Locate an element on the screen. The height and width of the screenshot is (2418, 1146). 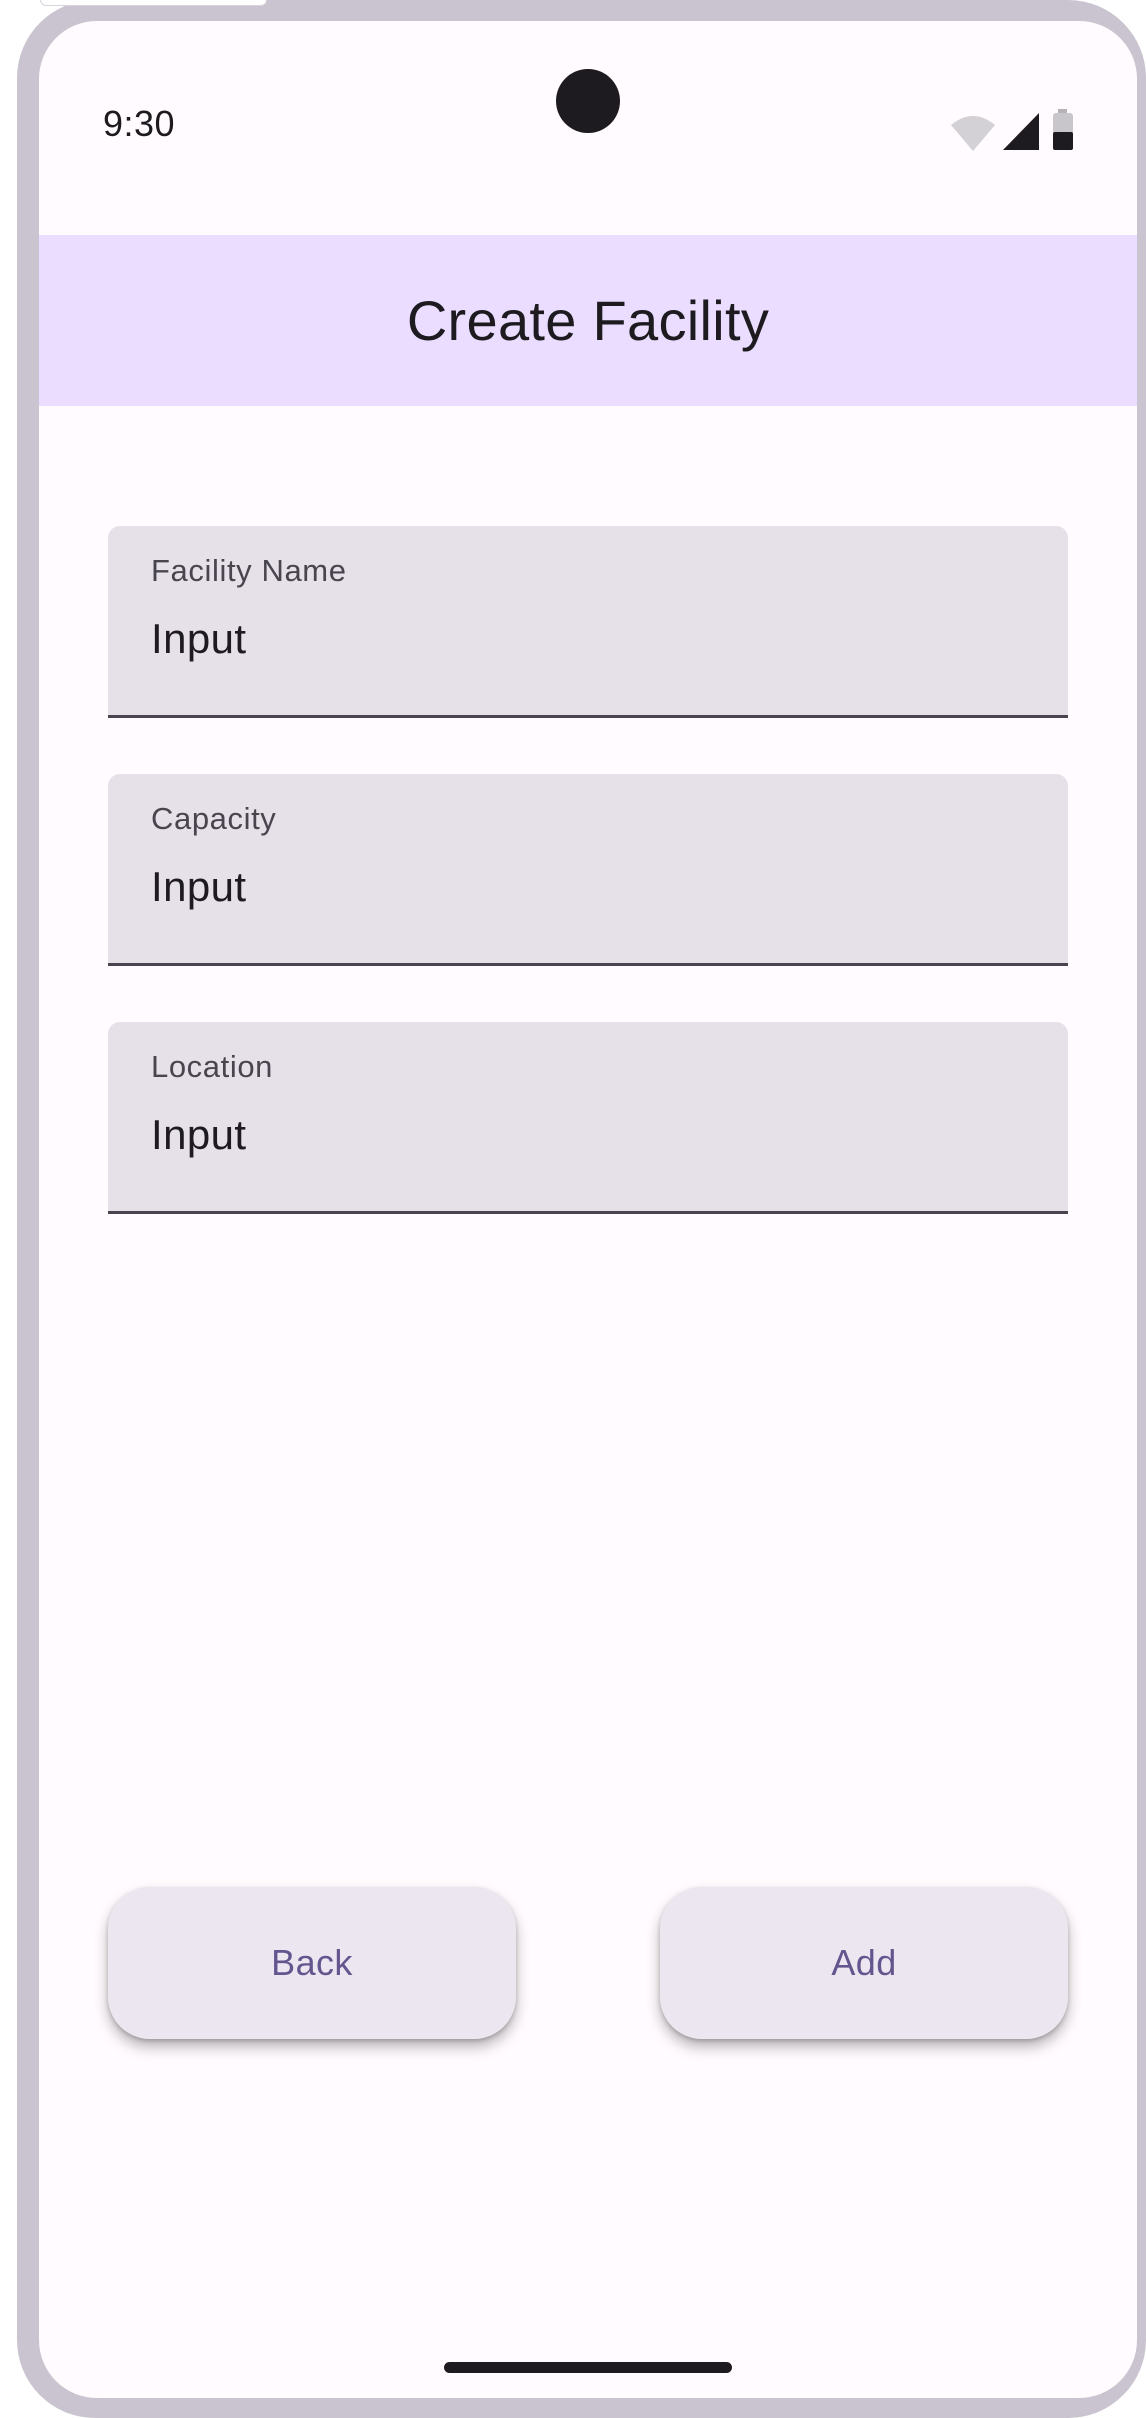
status-icons is located at coordinates (1012, 130).